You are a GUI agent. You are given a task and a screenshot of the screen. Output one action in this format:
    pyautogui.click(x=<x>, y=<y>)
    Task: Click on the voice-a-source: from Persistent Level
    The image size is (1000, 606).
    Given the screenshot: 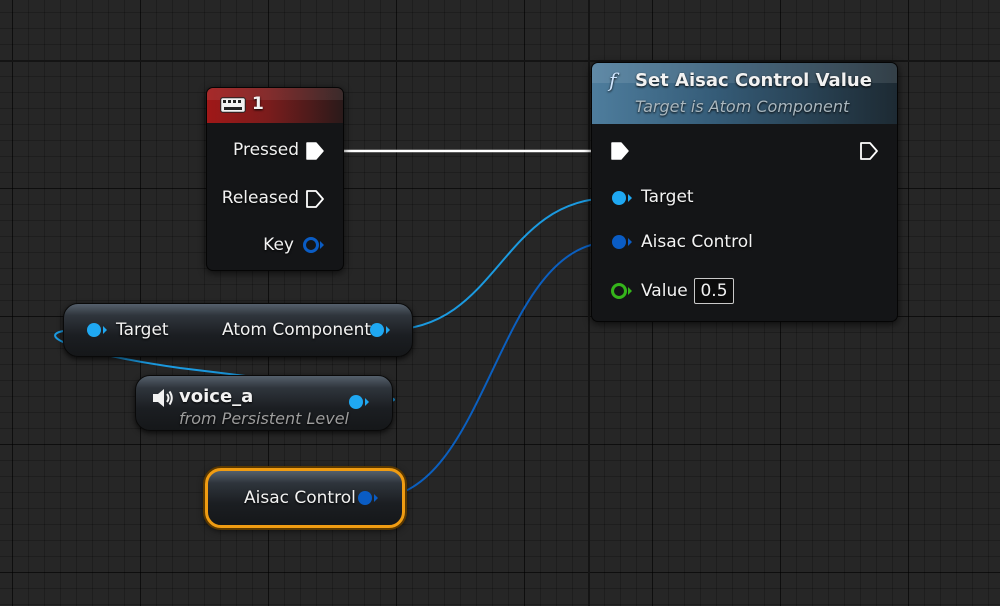 What is the action you would take?
    pyautogui.click(x=264, y=418)
    